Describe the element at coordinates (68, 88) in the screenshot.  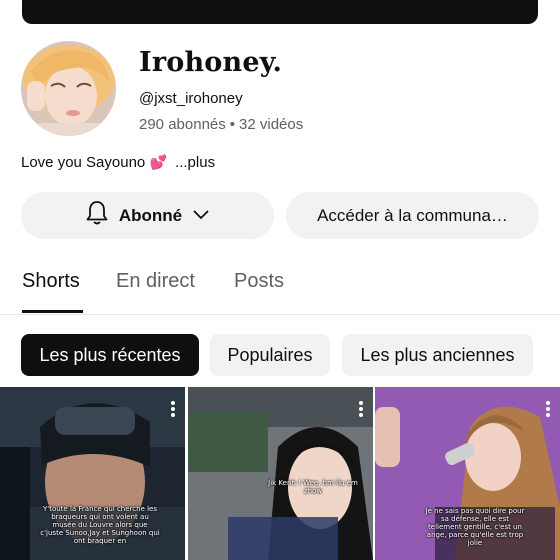
I see `channel-avatar` at that location.